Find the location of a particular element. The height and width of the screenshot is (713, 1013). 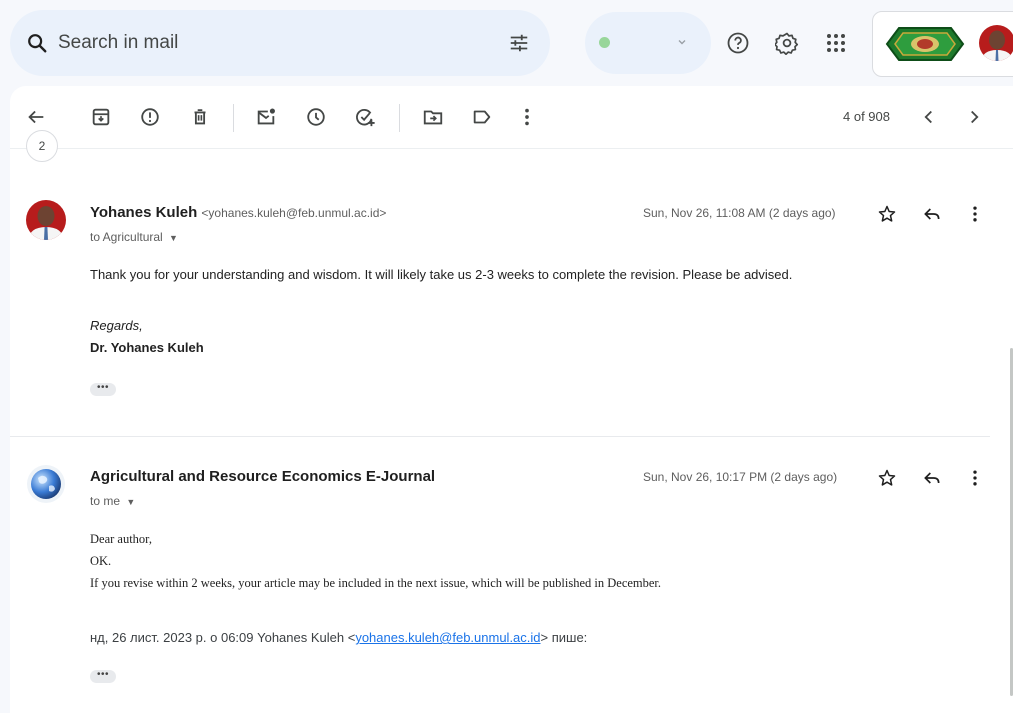

message-date: Sun, Nov 26, 11:08 AM (2 days ago) is located at coordinates (739, 213).